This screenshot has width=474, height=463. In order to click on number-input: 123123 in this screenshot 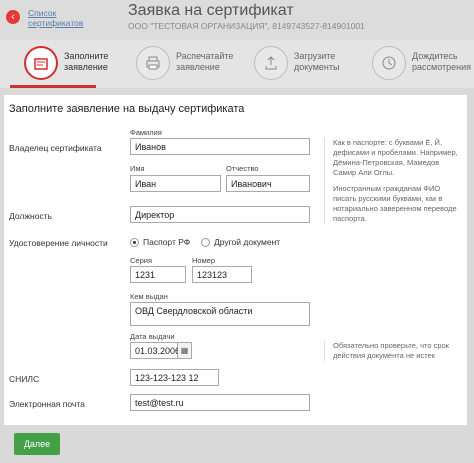, I will do `click(222, 274)`.